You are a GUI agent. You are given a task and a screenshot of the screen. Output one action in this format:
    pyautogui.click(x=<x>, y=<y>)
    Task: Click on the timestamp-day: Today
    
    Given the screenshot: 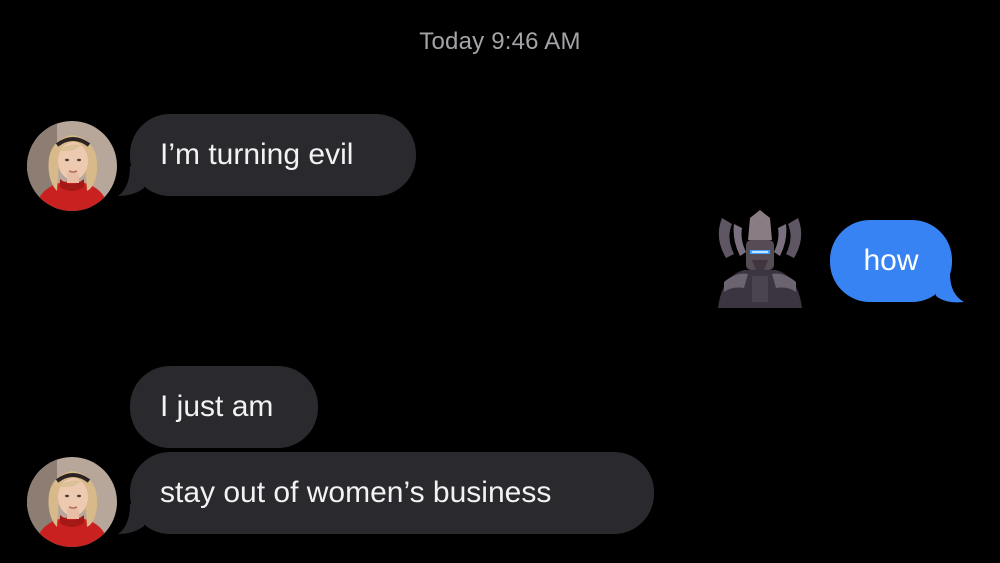 What is the action you would take?
    pyautogui.click(x=452, y=41)
    